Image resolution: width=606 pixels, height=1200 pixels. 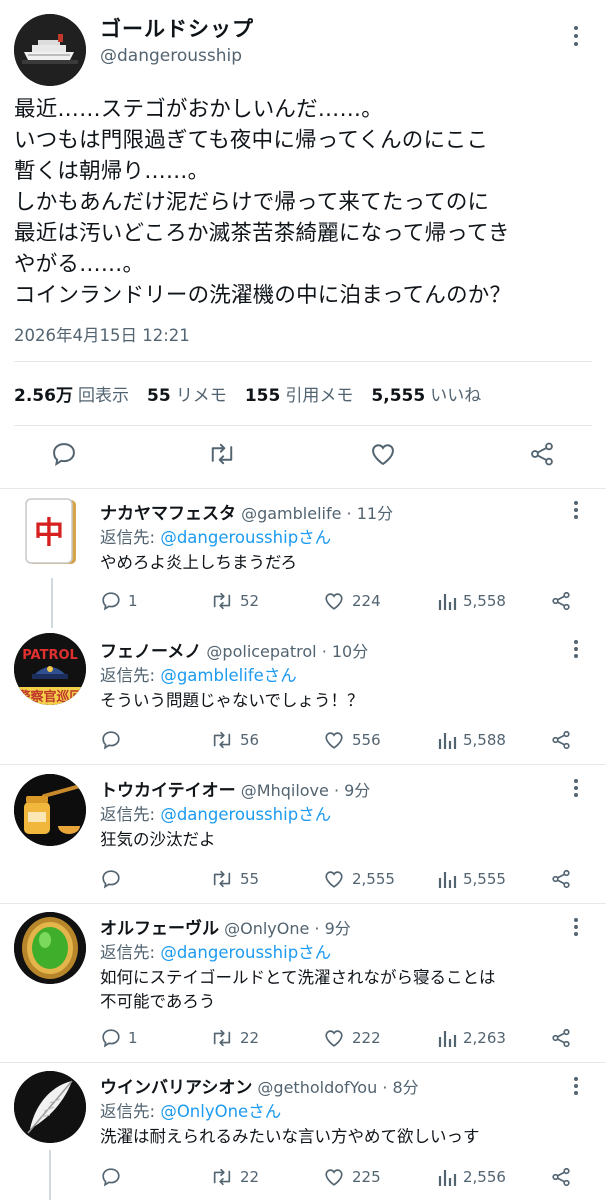 I want to click on like-button, so click(x=383, y=454).